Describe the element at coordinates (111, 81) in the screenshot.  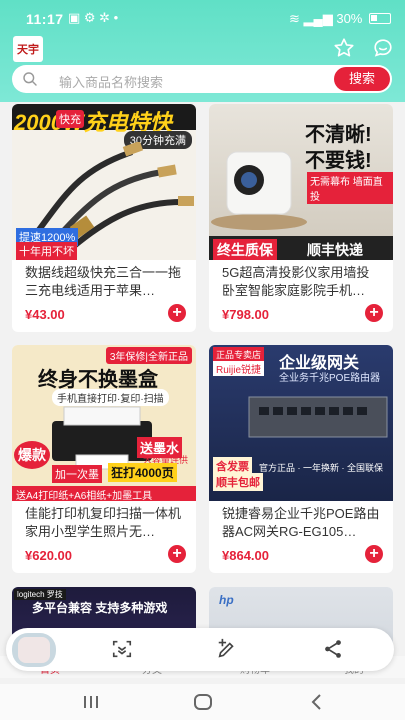
I see `search-input: 输入商品名称搜索` at that location.